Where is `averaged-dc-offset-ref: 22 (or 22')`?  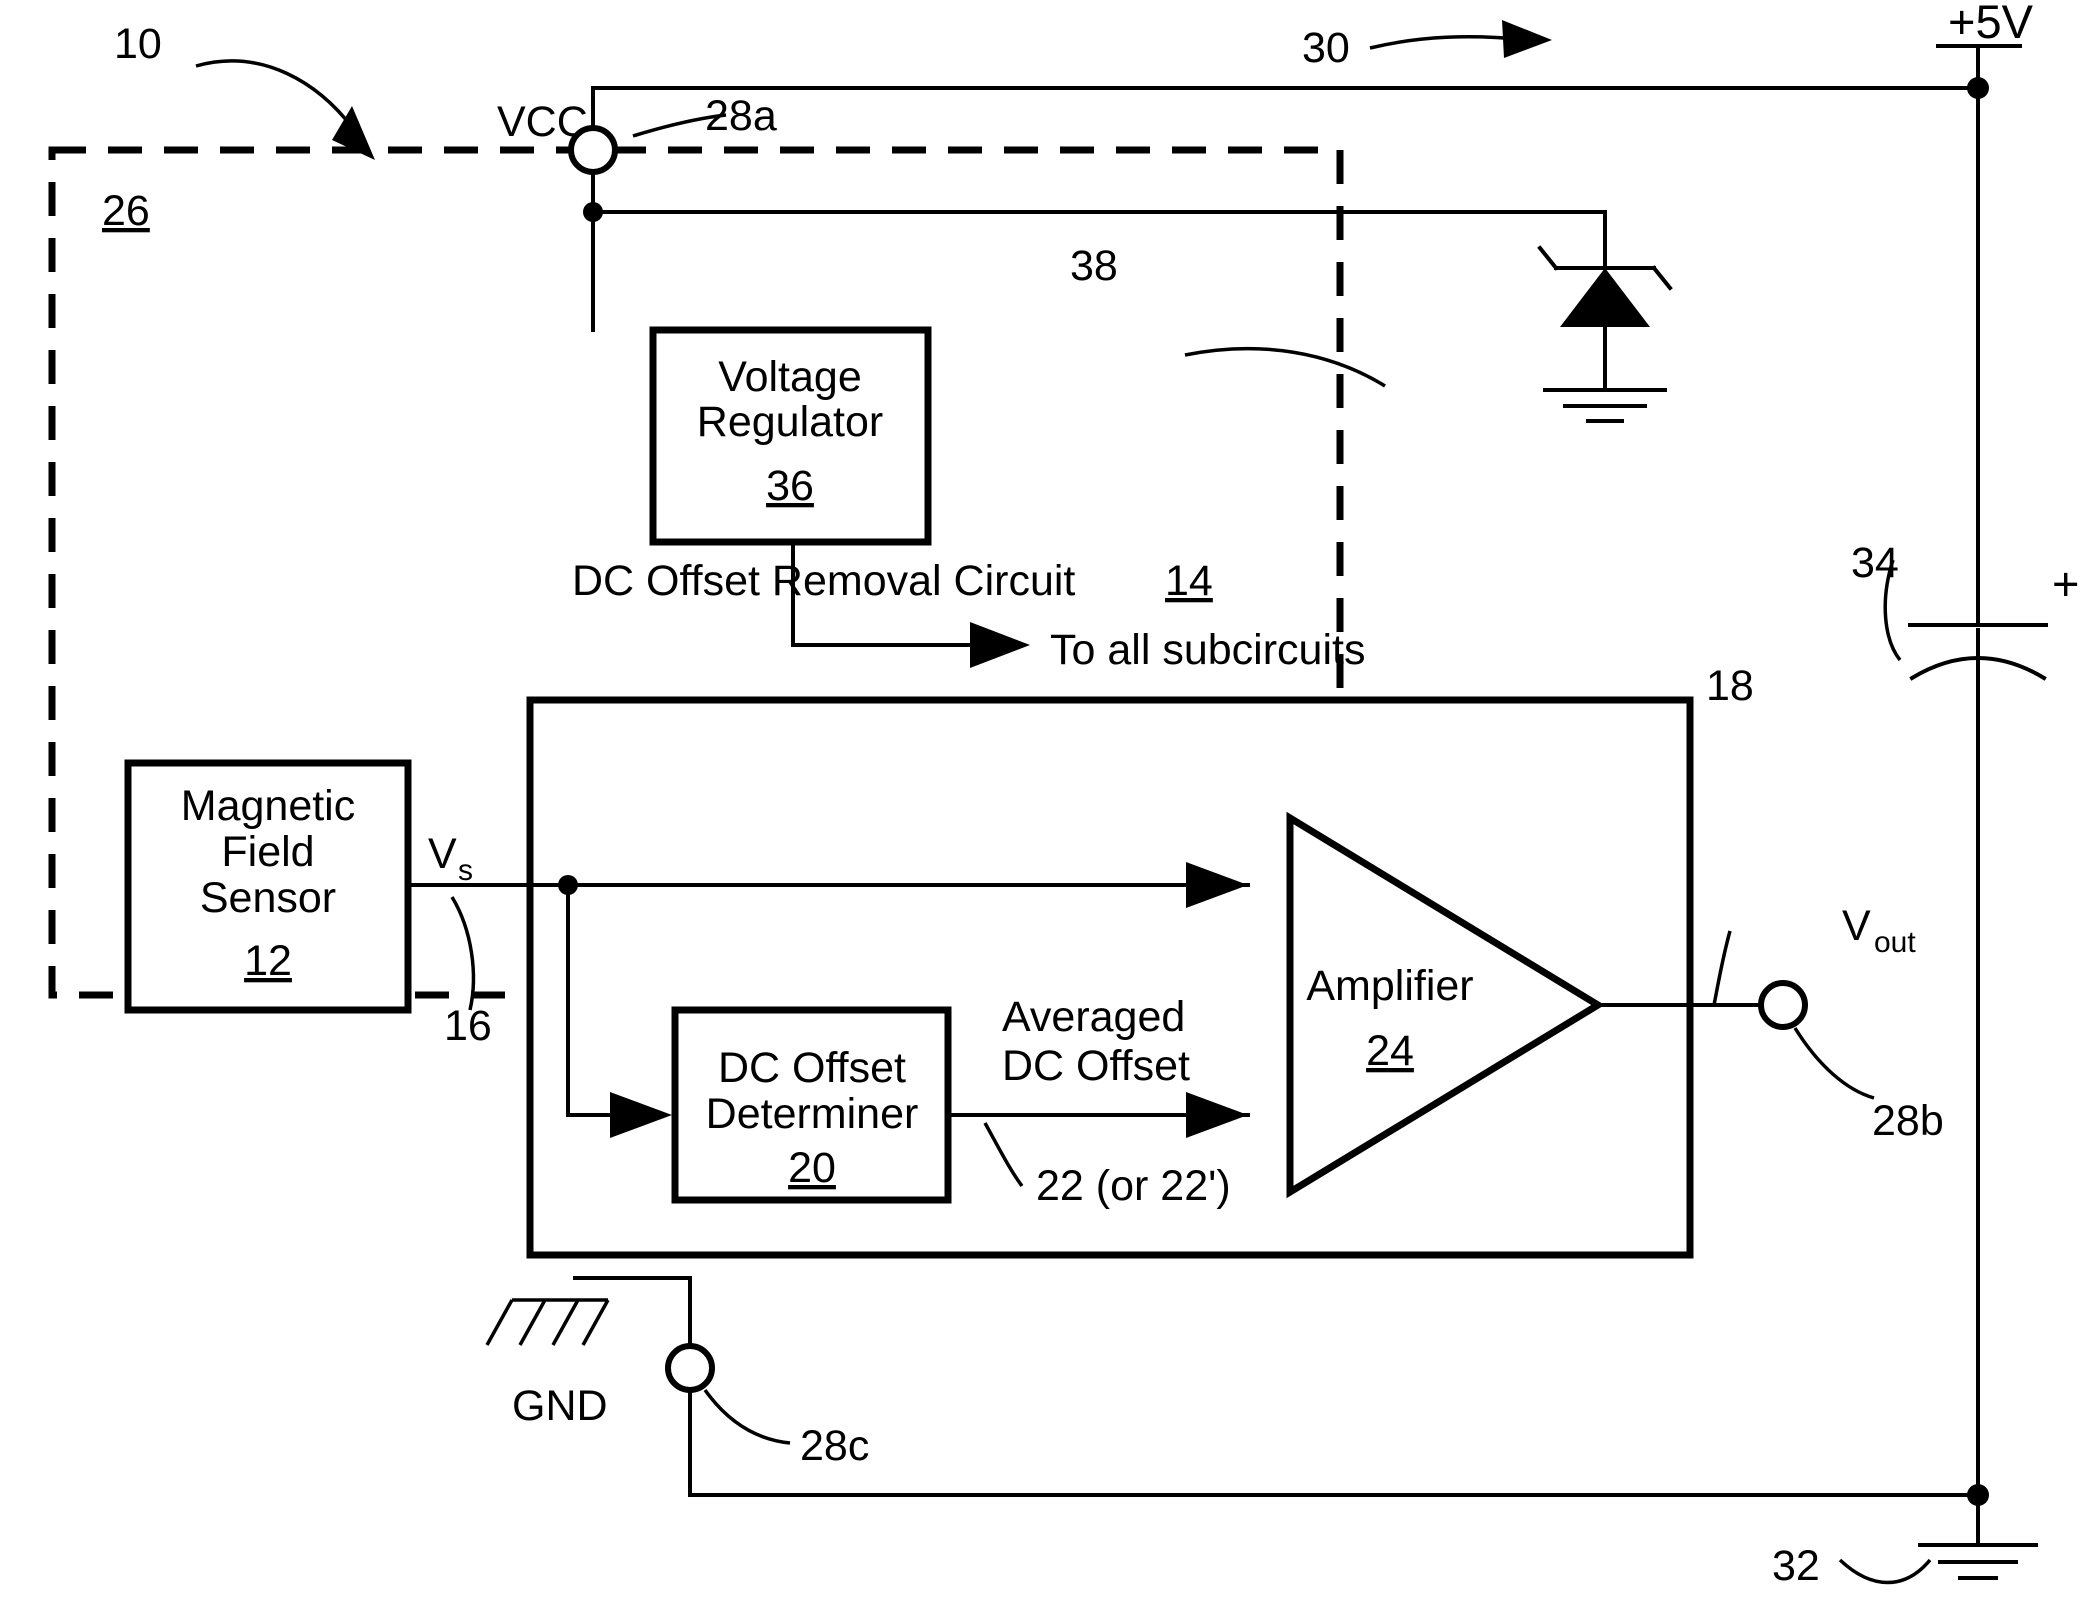
averaged-dc-offset-ref: 22 (or 22') is located at coordinates (1133, 1186).